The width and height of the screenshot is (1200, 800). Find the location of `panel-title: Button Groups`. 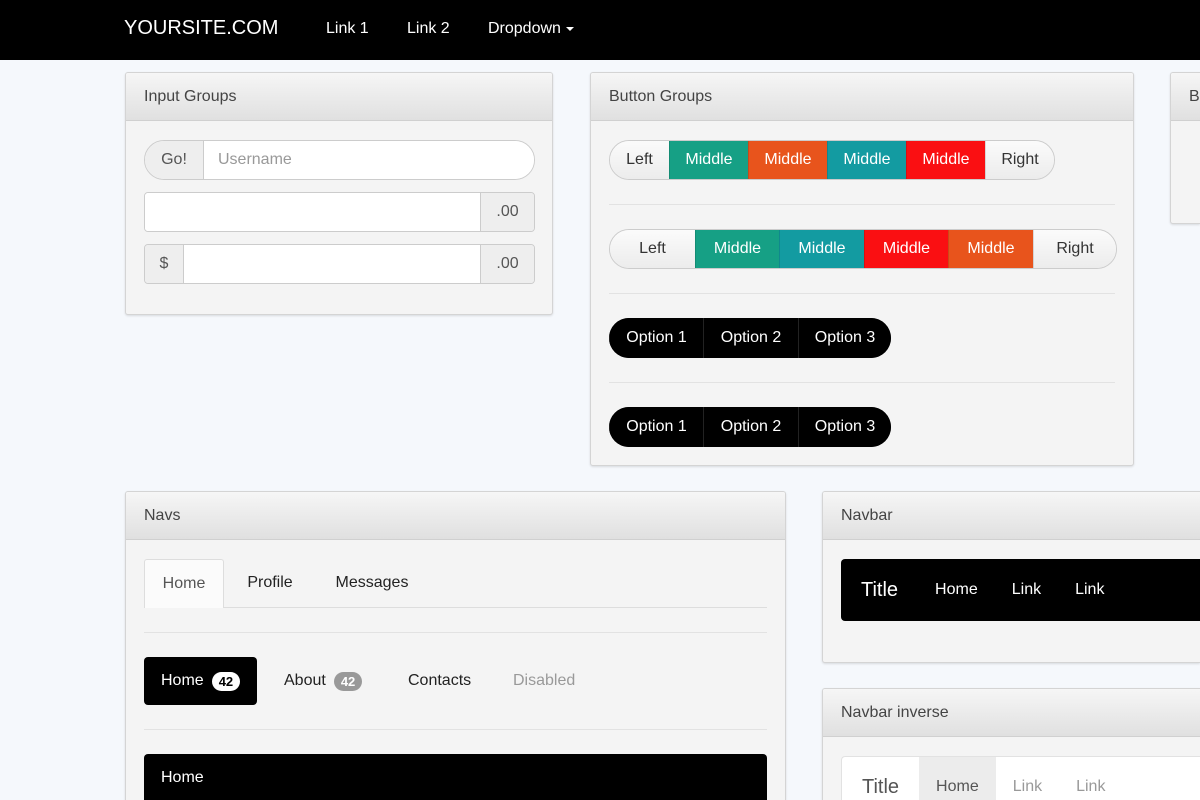

panel-title: Button Groups is located at coordinates (862, 97).